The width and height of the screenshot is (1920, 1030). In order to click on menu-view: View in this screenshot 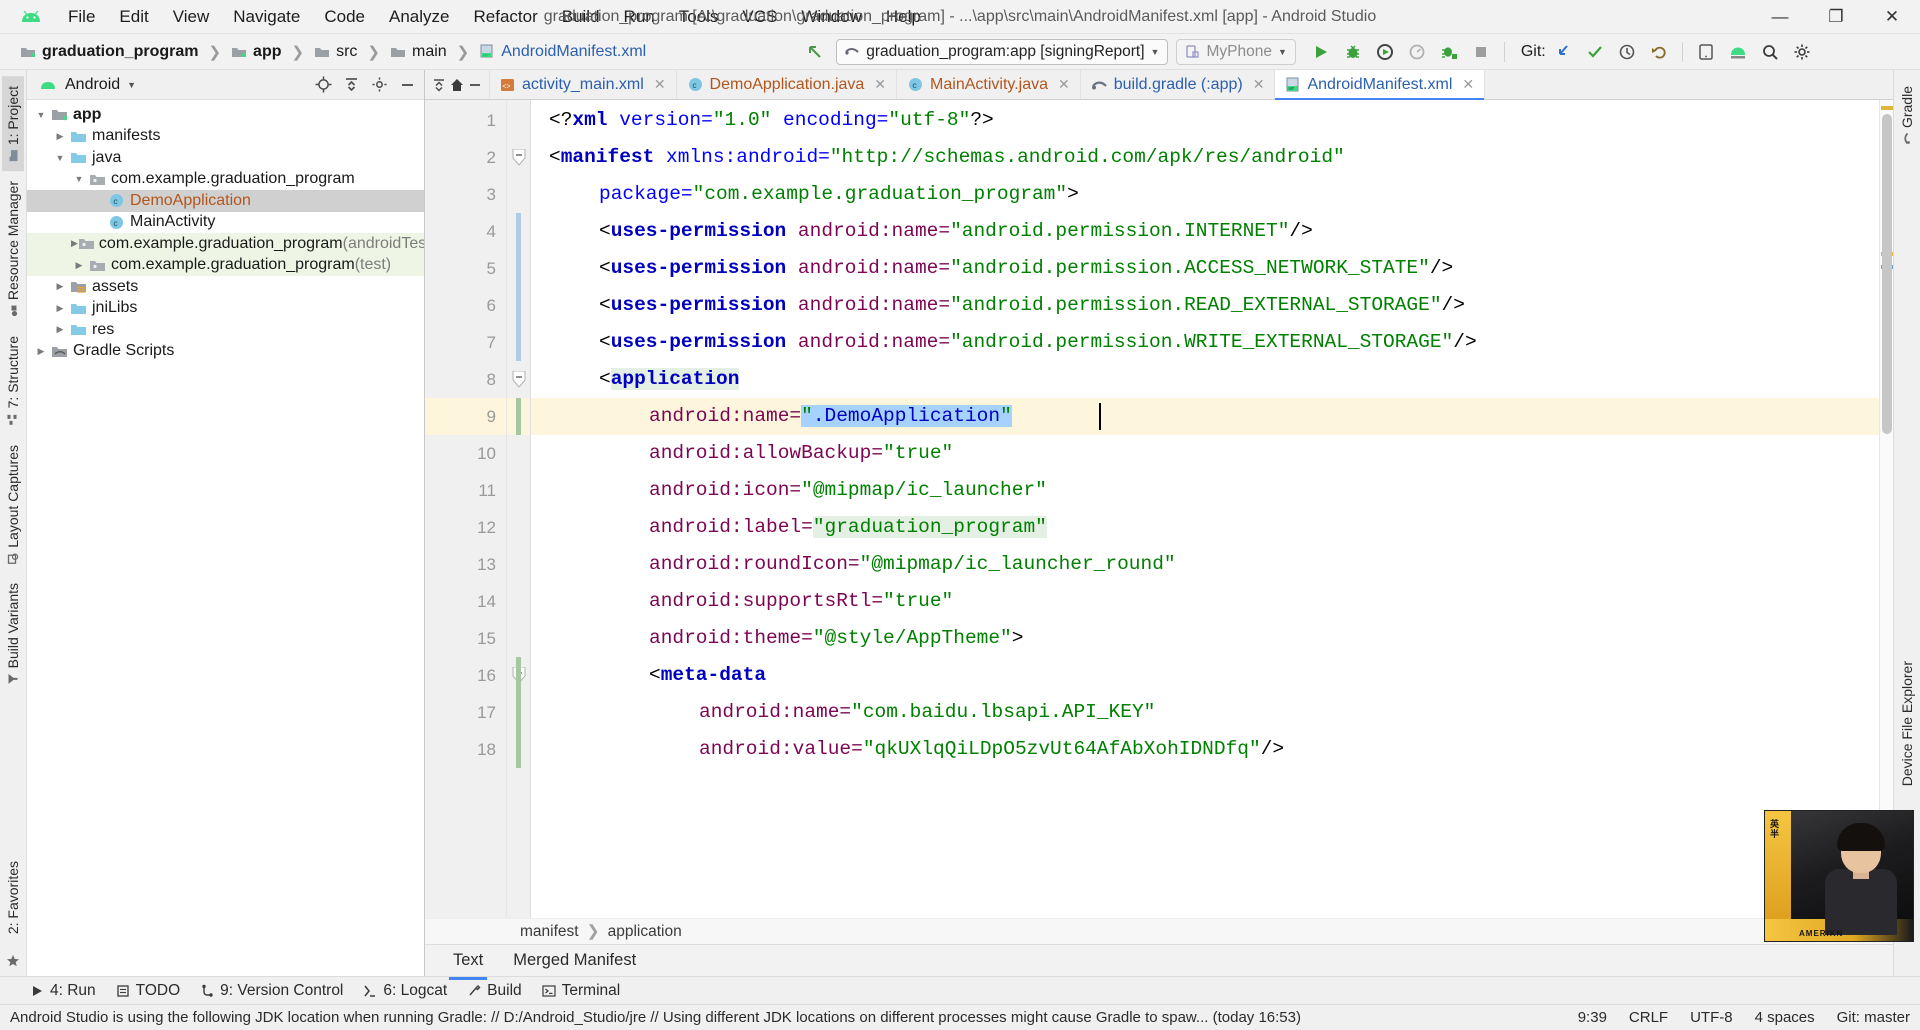, I will do `click(191, 17)`.